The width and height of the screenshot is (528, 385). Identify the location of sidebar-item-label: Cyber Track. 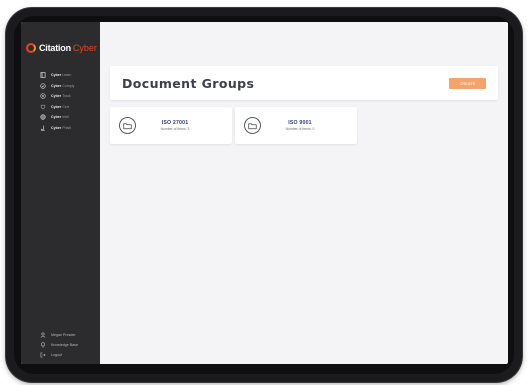
(61, 96).